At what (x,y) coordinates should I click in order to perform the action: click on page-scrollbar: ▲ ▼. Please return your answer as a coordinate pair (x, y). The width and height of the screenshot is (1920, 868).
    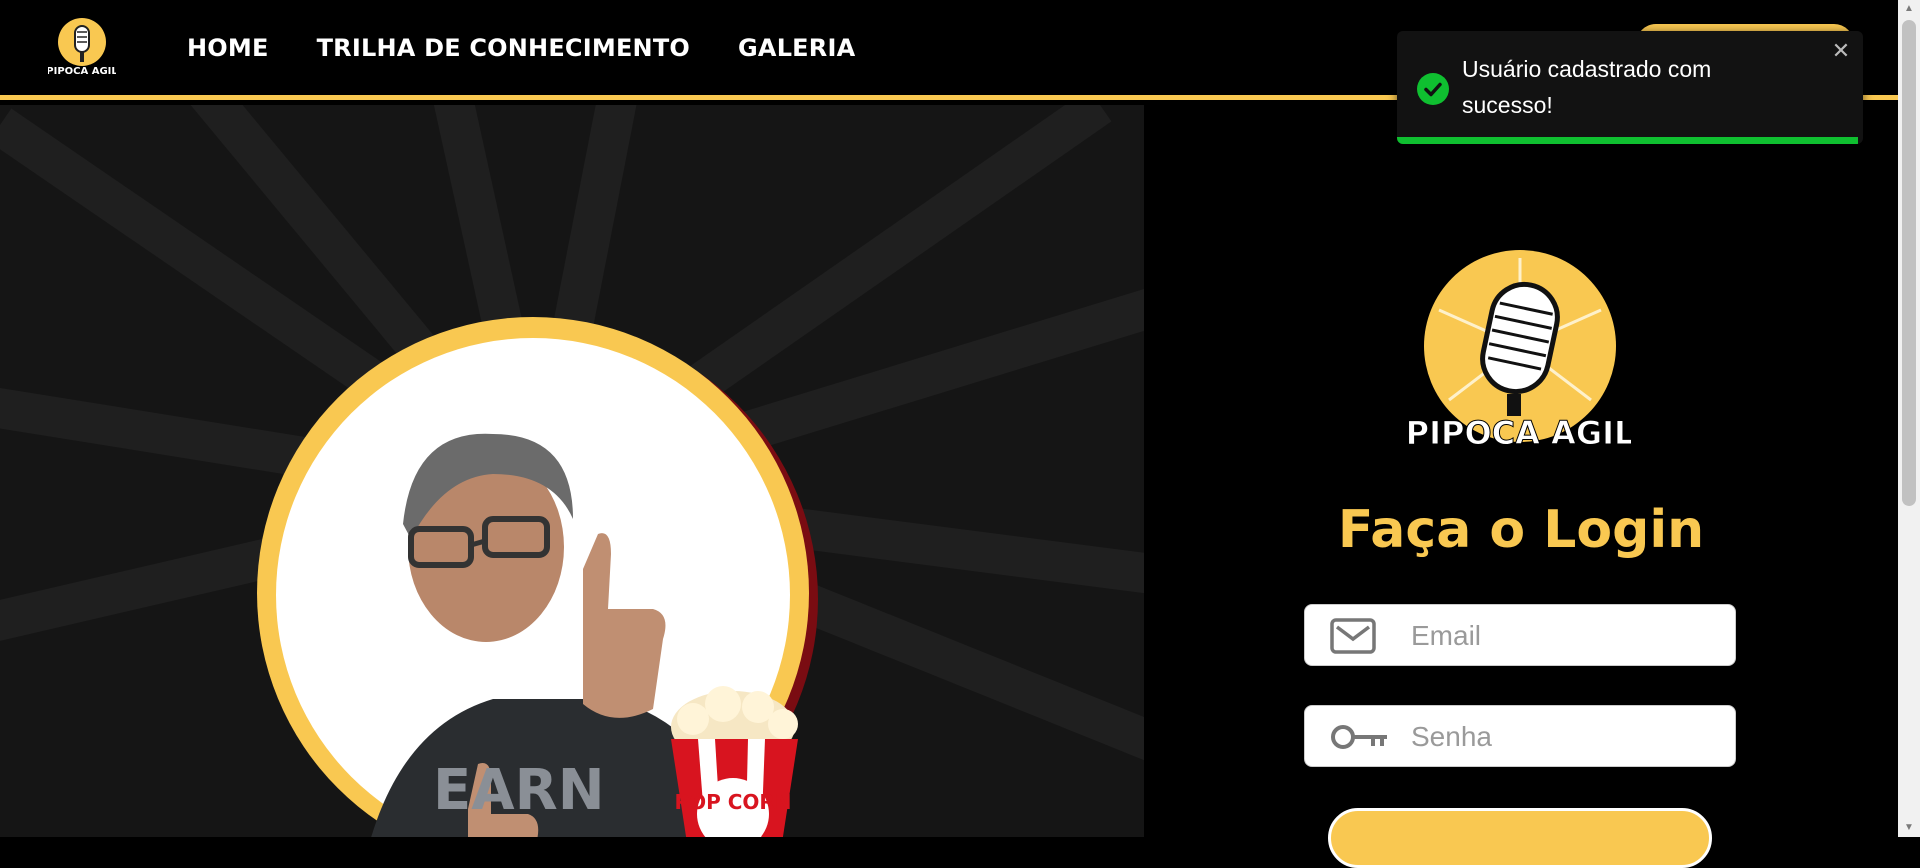
    Looking at the image, I should click on (1909, 418).